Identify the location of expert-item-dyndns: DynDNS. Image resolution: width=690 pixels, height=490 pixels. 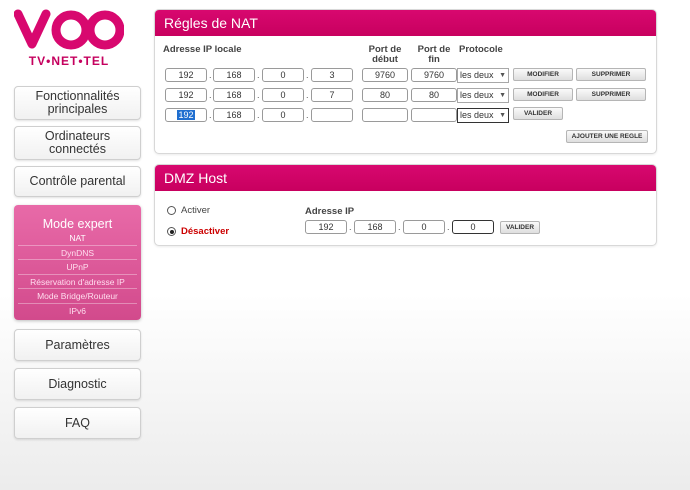
(77, 253).